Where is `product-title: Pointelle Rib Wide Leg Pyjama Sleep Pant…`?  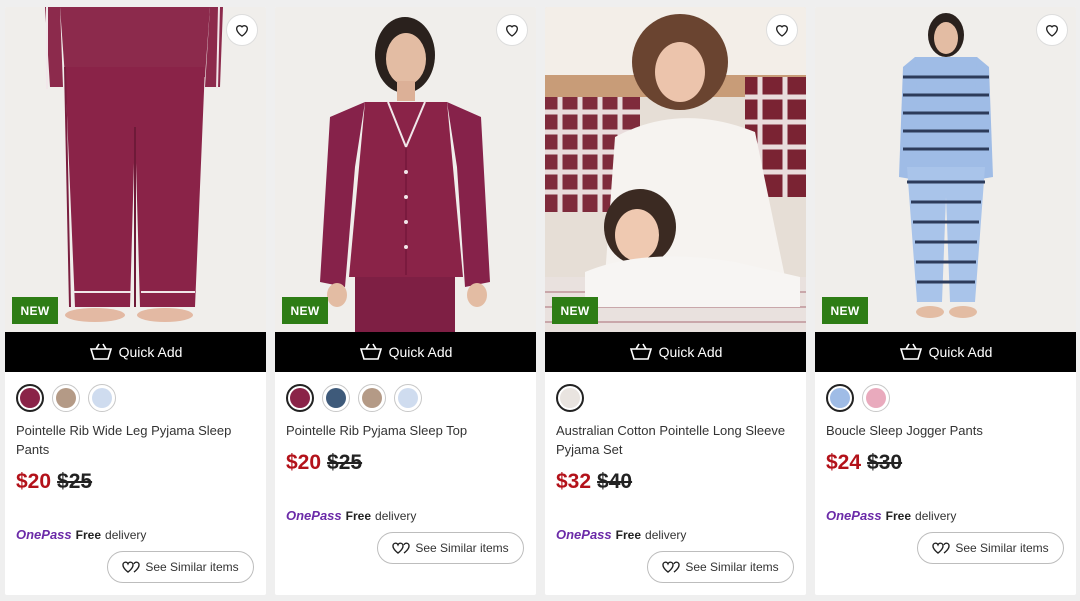 product-title: Pointelle Rib Wide Leg Pyjama Sleep Pant… is located at coordinates (136, 440).